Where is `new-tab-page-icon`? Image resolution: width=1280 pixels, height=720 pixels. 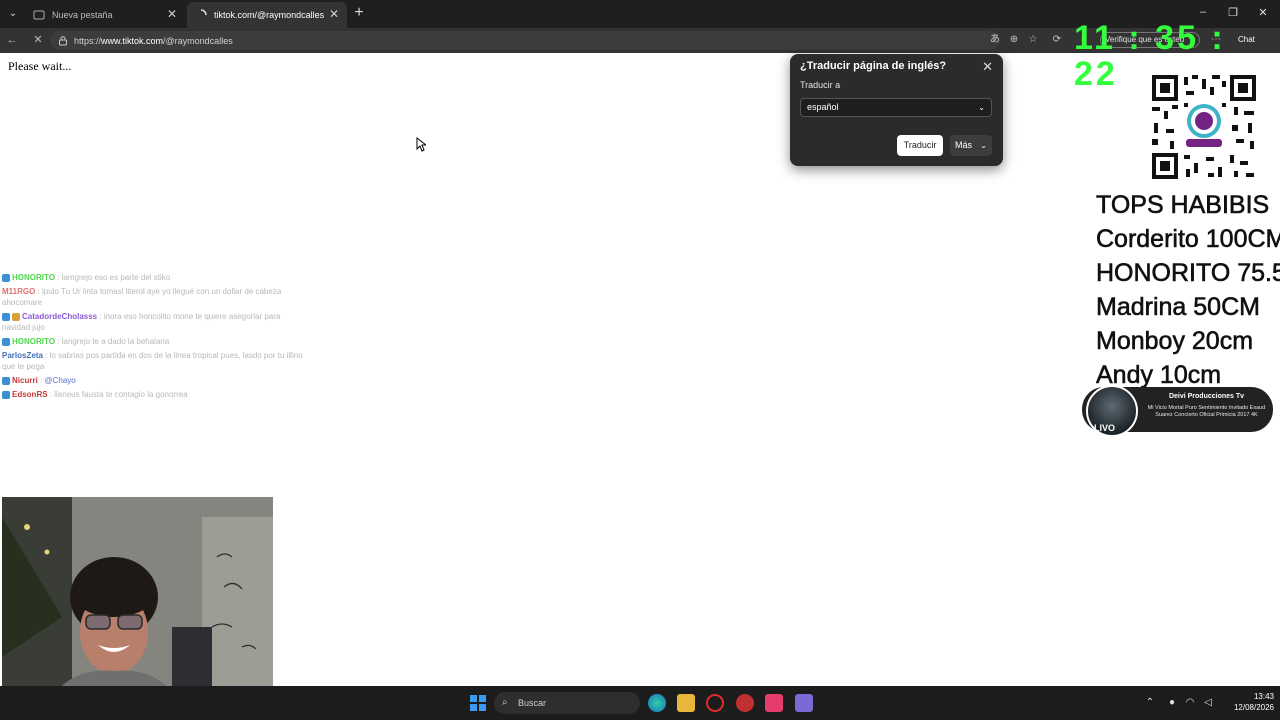
new-tab-page-icon is located at coordinates (39, 15).